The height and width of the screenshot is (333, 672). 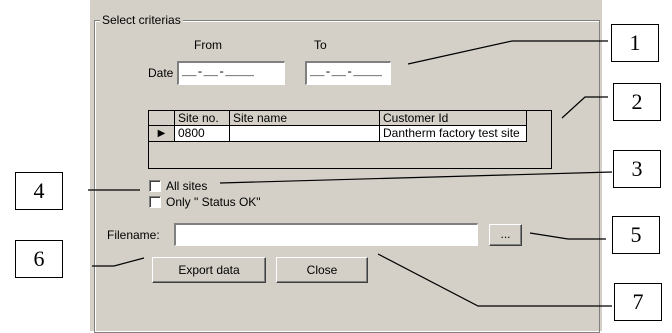 What do you see at coordinates (39, 259) in the screenshot?
I see `callout-6: 6` at bounding box center [39, 259].